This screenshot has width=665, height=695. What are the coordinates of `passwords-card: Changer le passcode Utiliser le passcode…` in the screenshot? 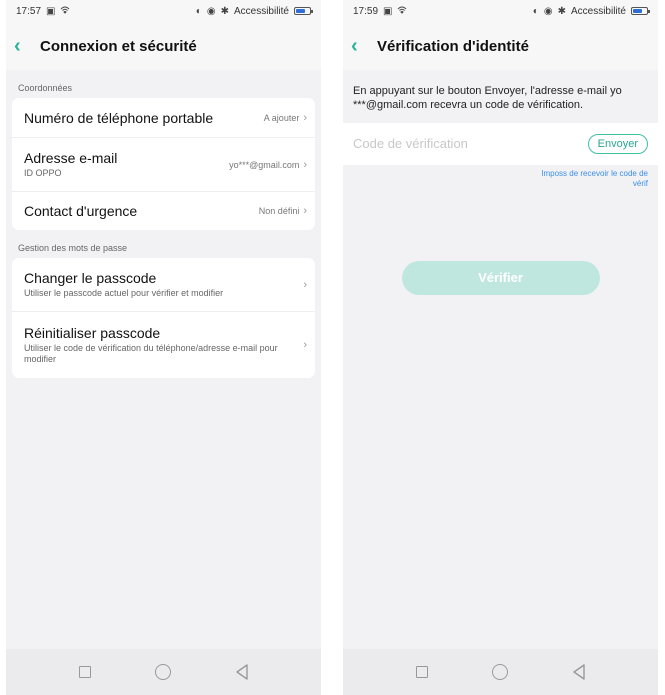 It's located at (163, 318).